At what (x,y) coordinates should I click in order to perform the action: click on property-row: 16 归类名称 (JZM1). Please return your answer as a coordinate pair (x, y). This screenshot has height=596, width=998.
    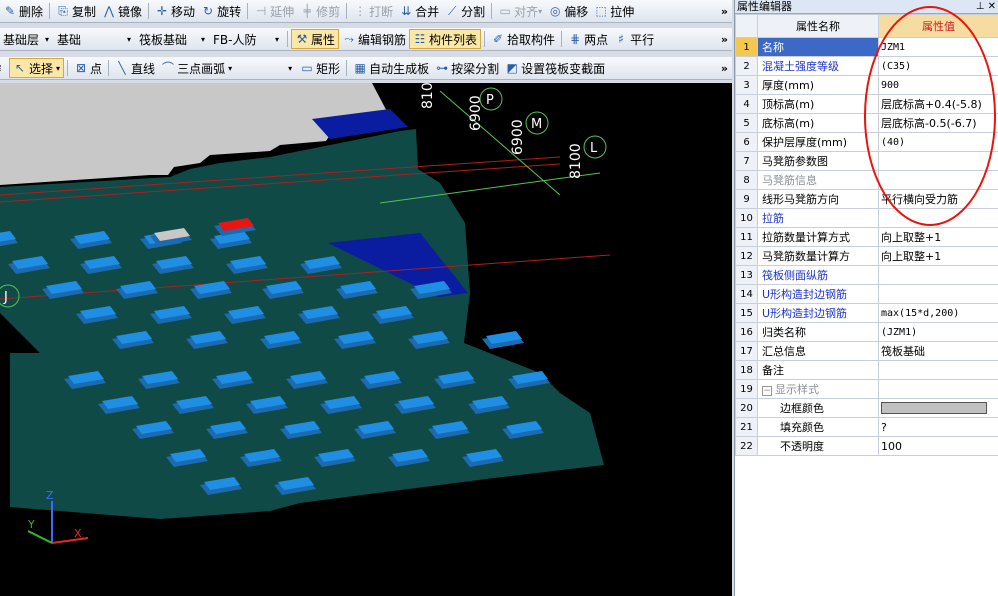
    Looking at the image, I should click on (866, 332).